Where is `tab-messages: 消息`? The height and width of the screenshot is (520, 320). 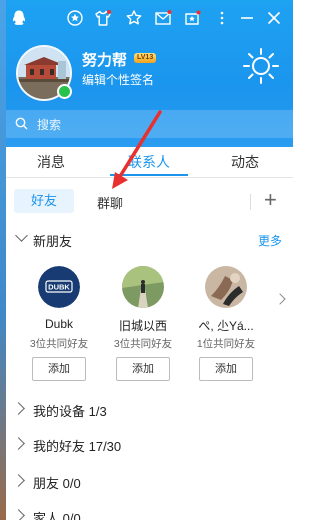 tab-messages: 消息 is located at coordinates (51, 162).